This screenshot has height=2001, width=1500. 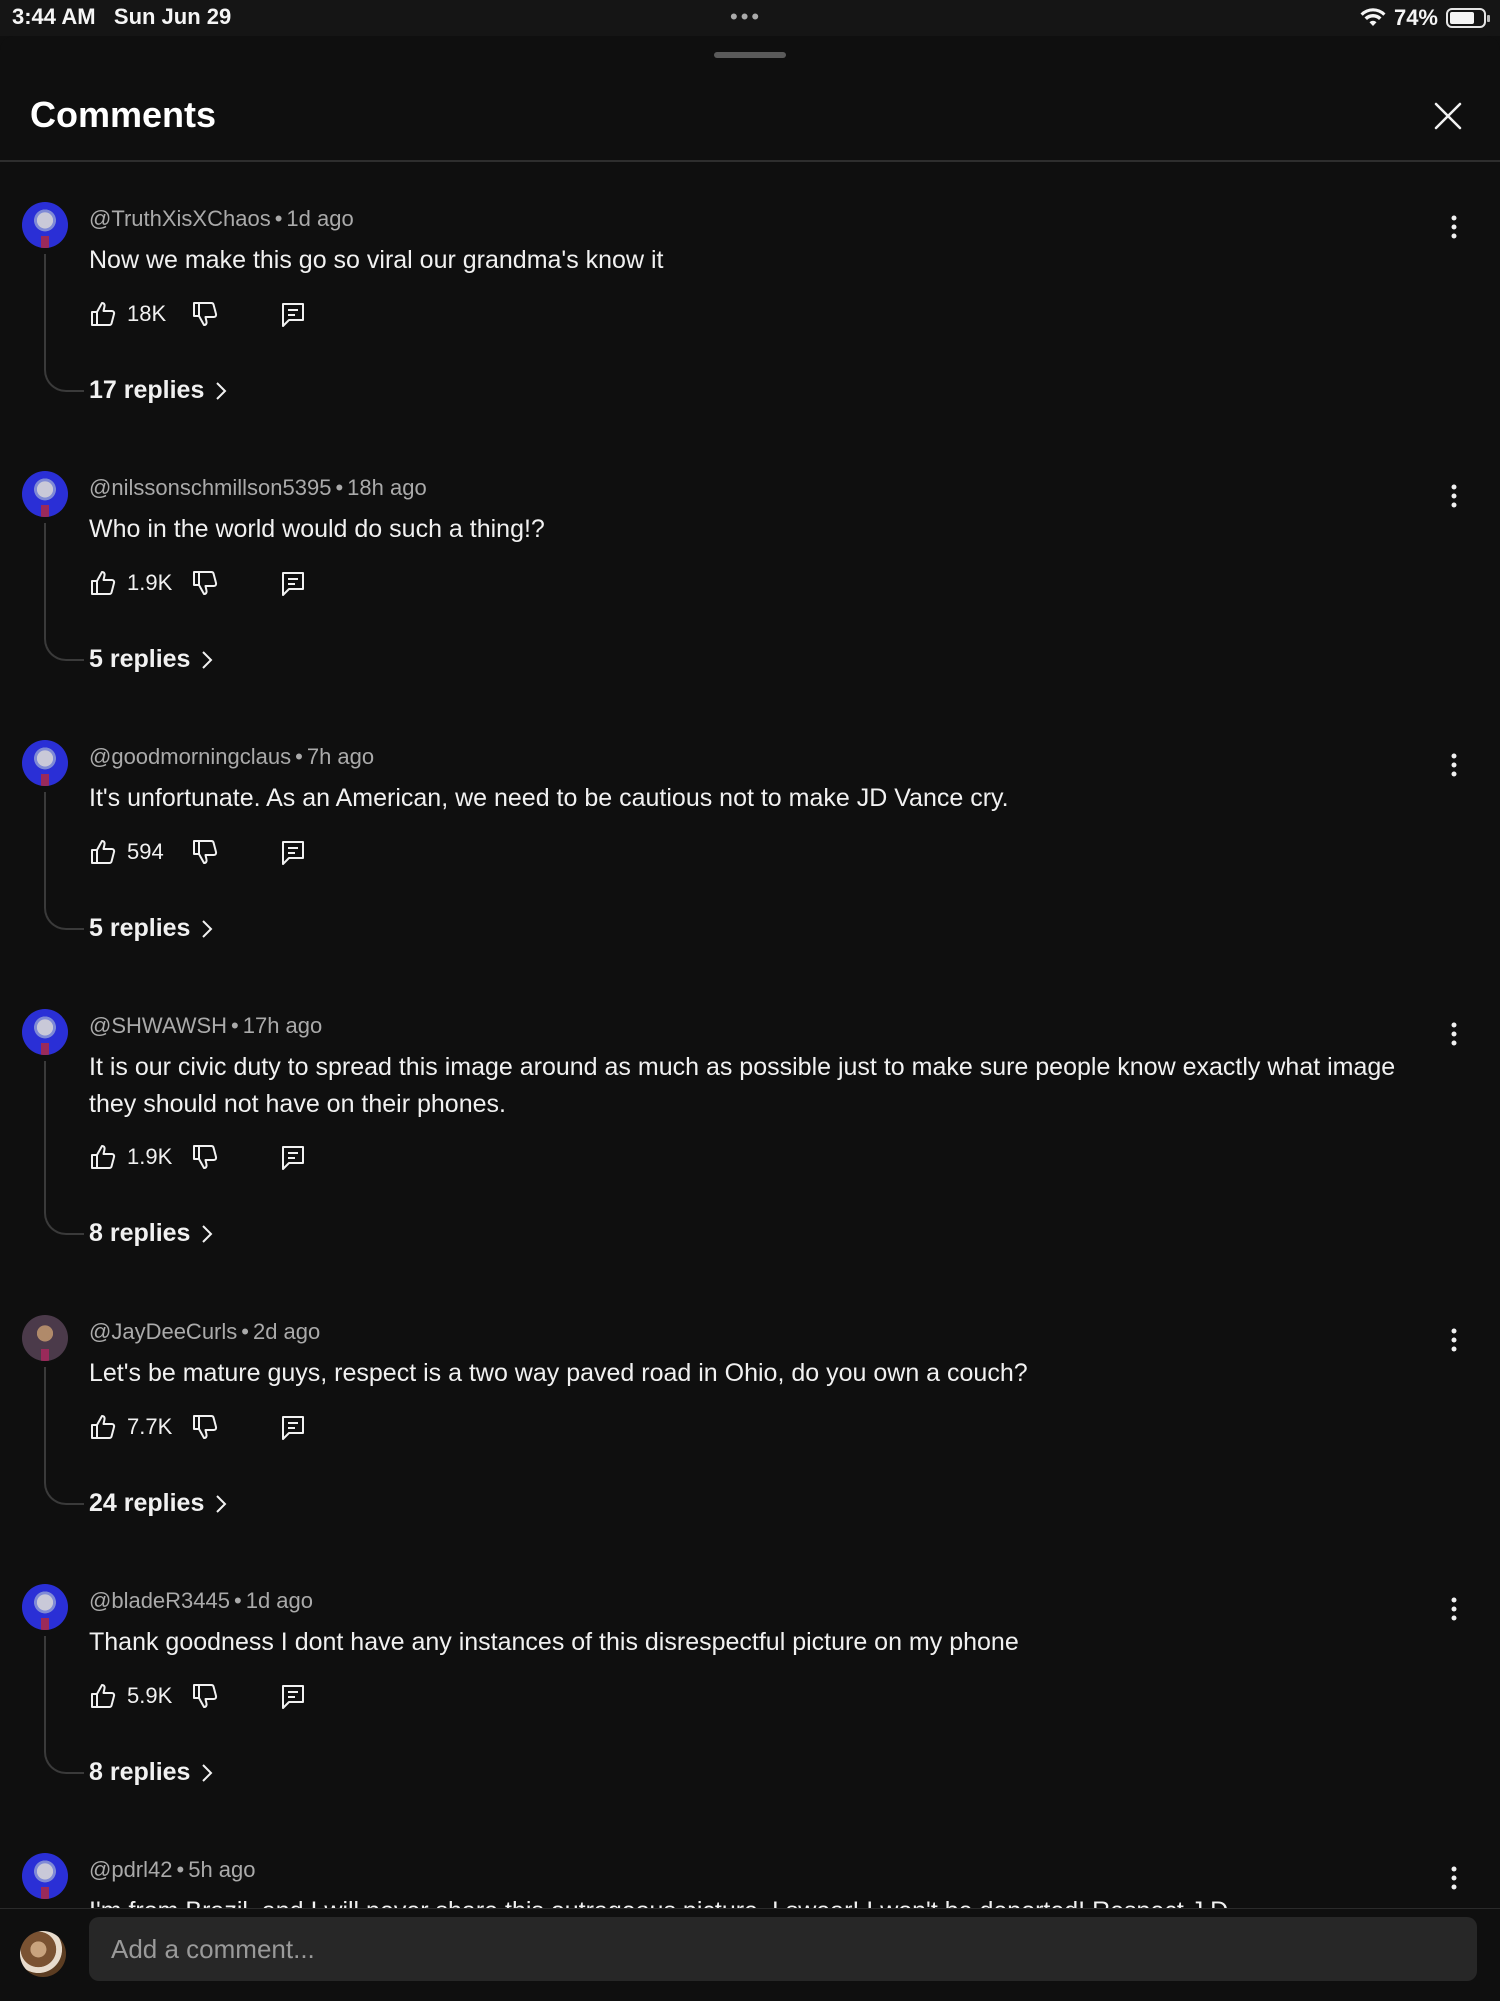 What do you see at coordinates (387, 487) in the screenshot?
I see `comment-time: 18h ago` at bounding box center [387, 487].